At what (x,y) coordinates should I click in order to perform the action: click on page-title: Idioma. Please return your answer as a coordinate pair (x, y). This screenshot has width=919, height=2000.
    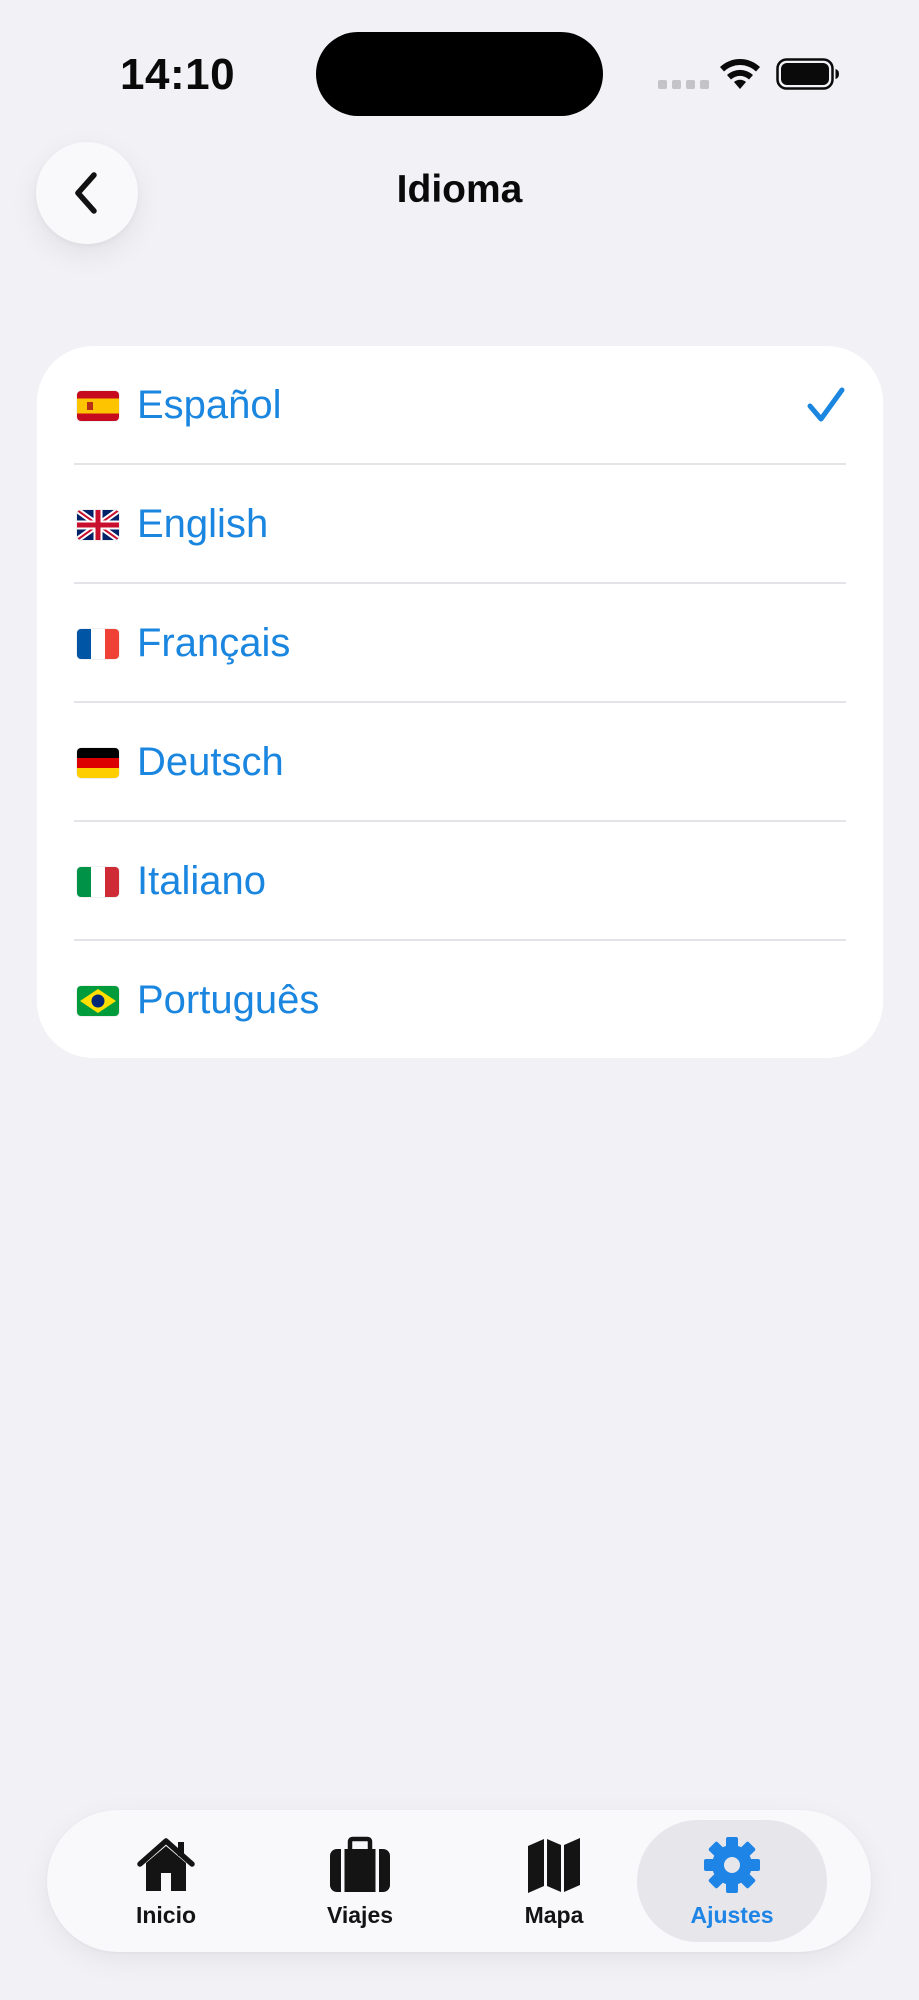
    Looking at the image, I should click on (459, 189).